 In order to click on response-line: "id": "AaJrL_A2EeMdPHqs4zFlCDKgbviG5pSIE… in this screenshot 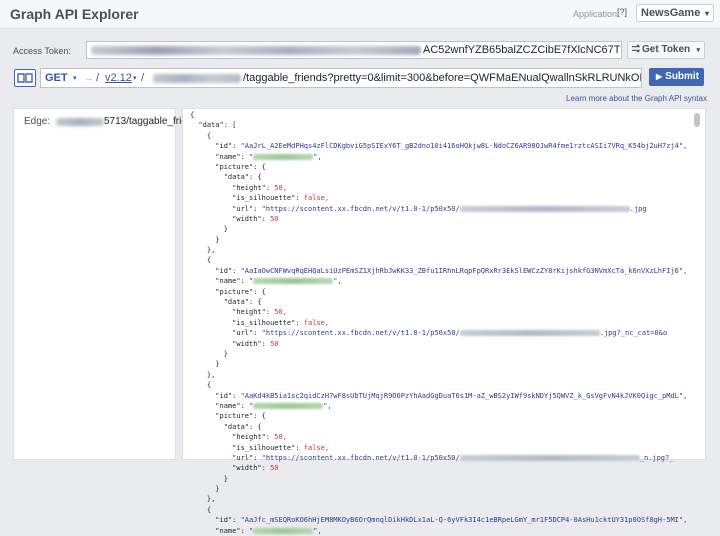, I will do `click(439, 146)`.